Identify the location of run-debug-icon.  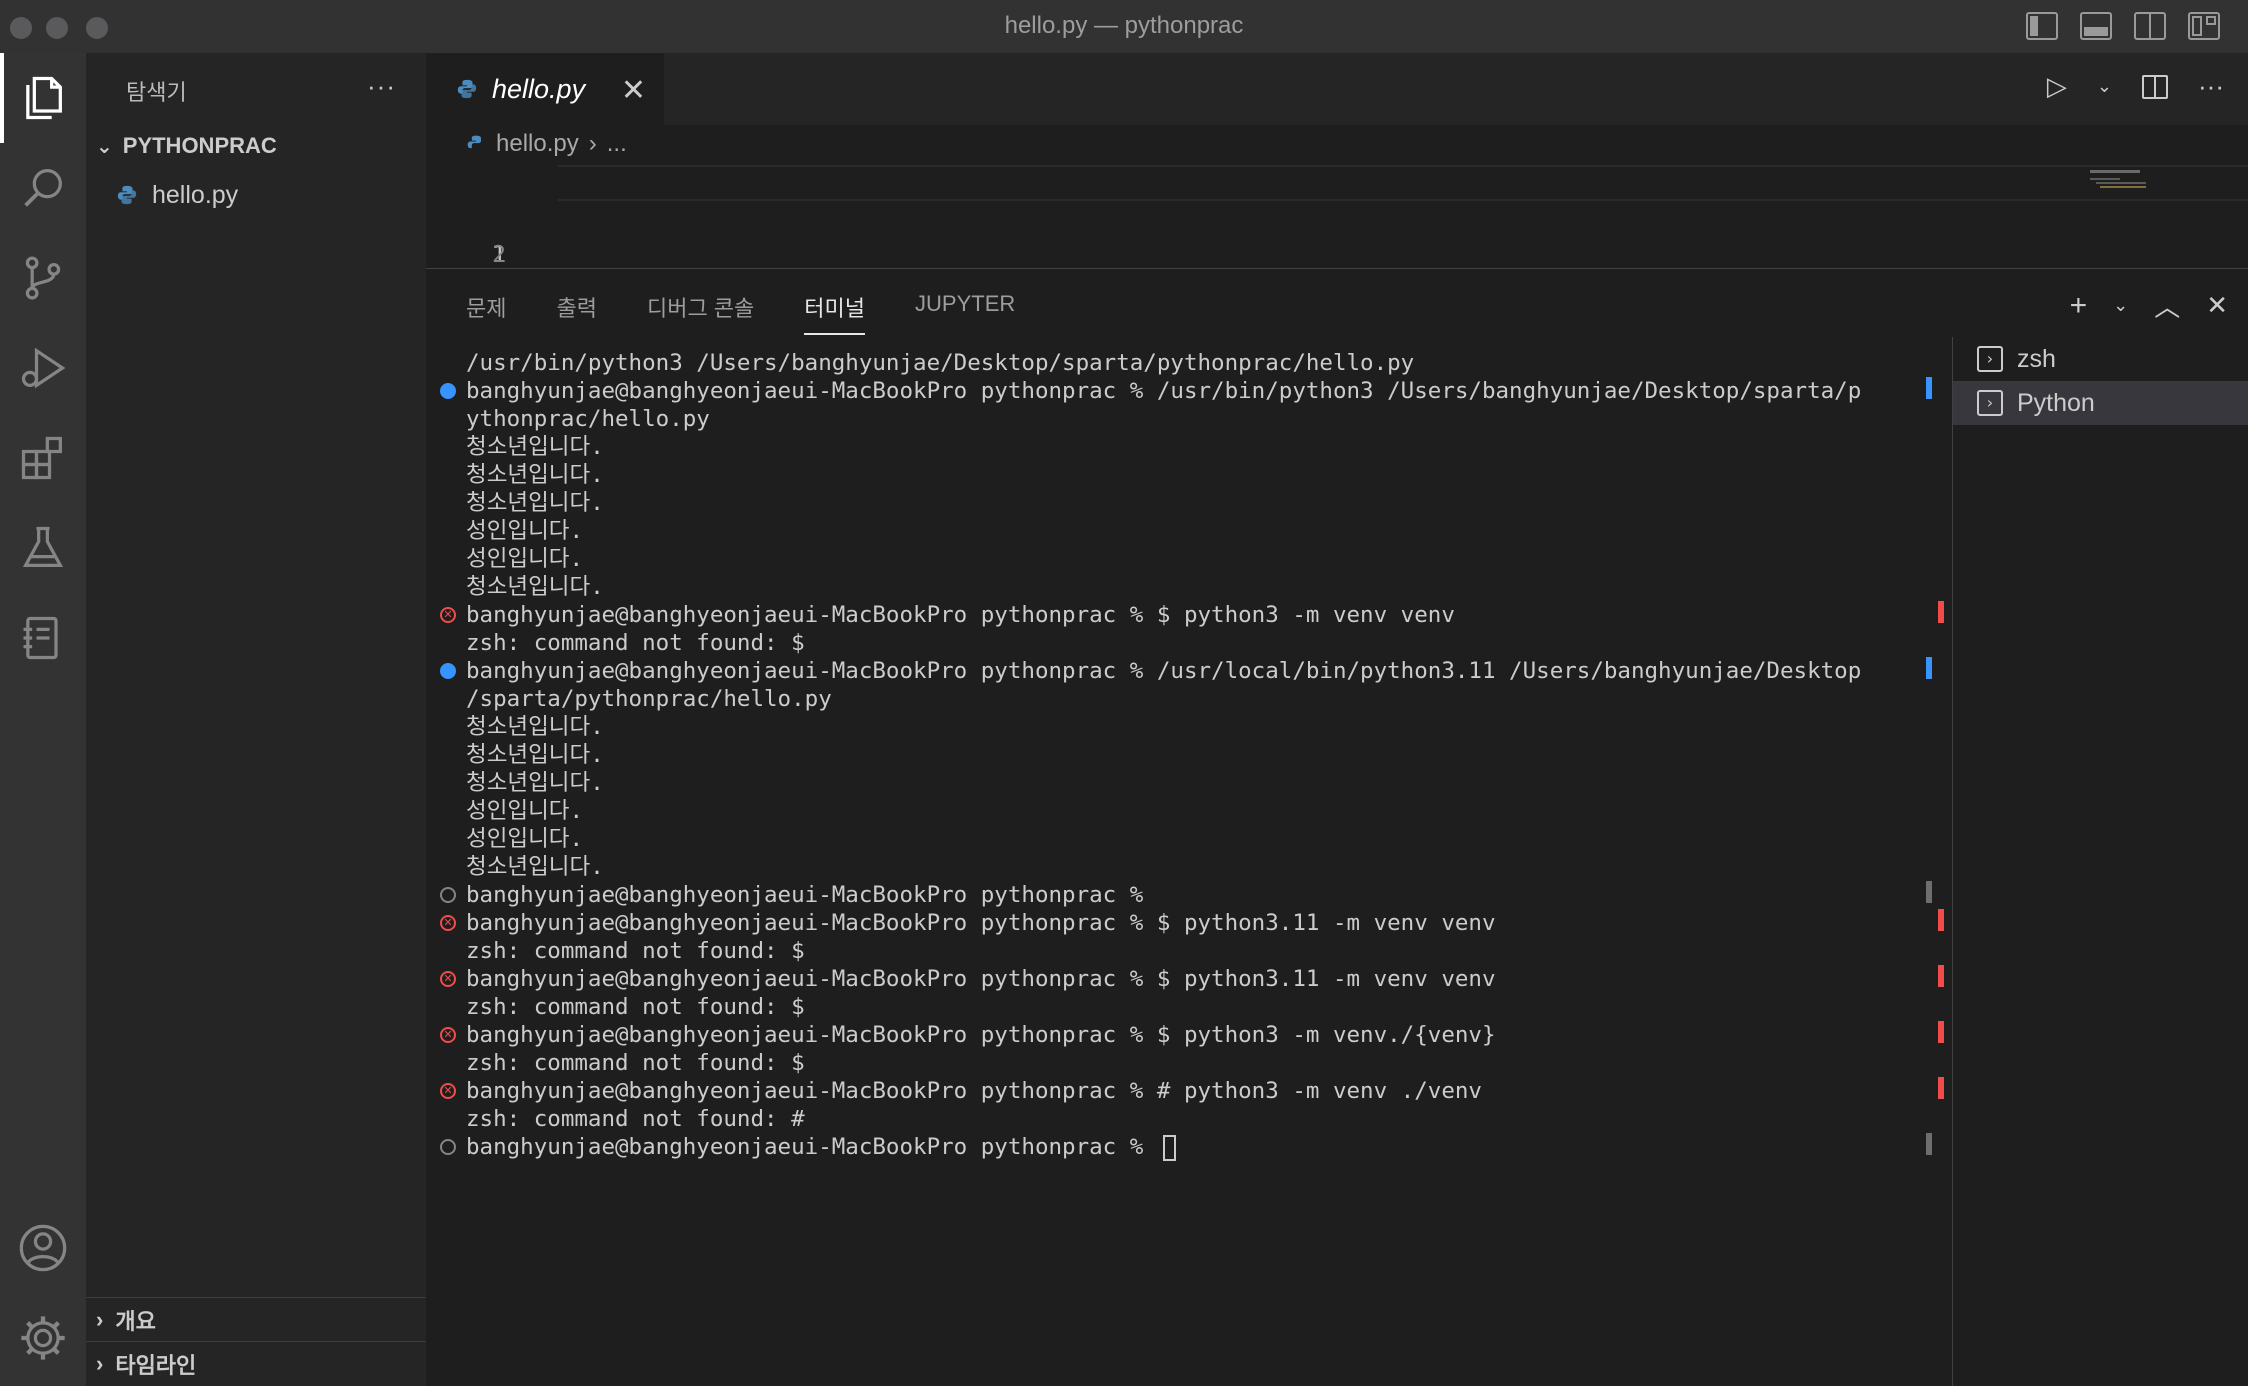
(43, 368).